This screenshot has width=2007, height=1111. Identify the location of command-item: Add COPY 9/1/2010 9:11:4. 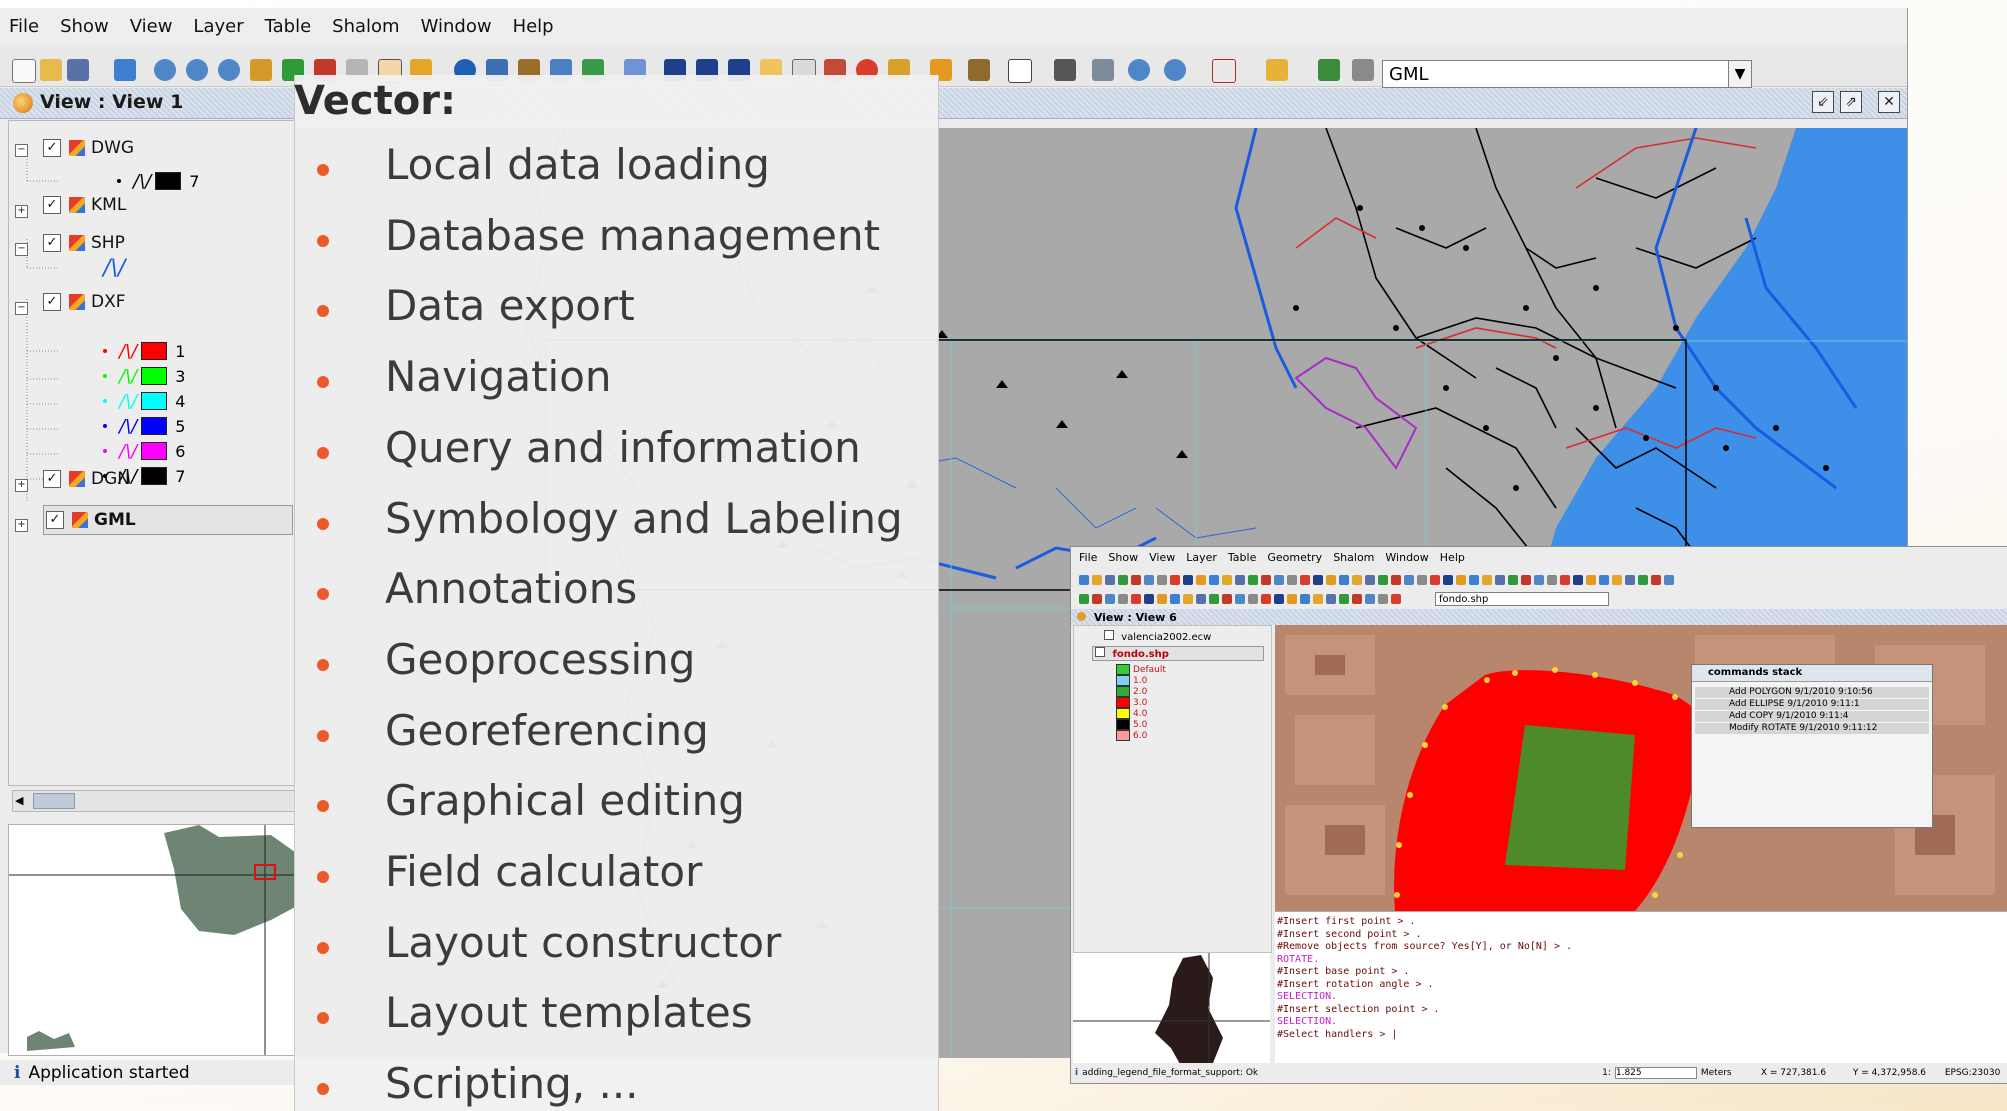
(1812, 716).